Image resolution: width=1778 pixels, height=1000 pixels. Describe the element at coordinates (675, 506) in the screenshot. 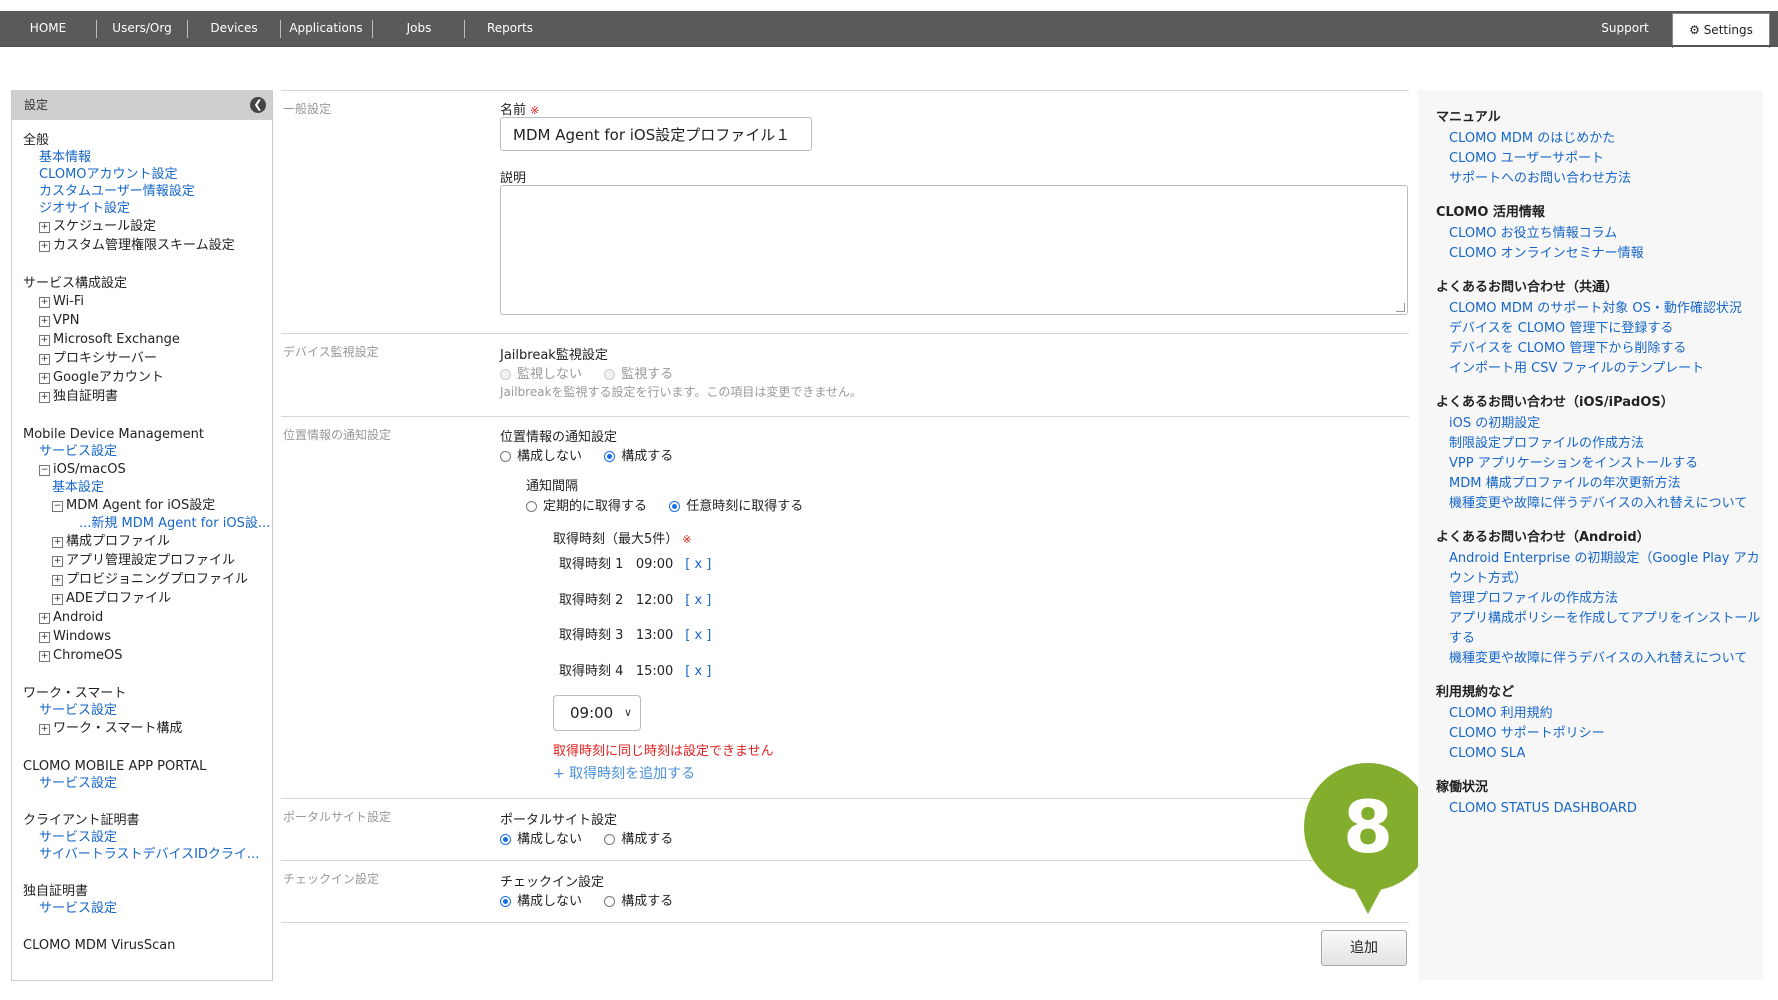

I see `interval-radio-any` at that location.